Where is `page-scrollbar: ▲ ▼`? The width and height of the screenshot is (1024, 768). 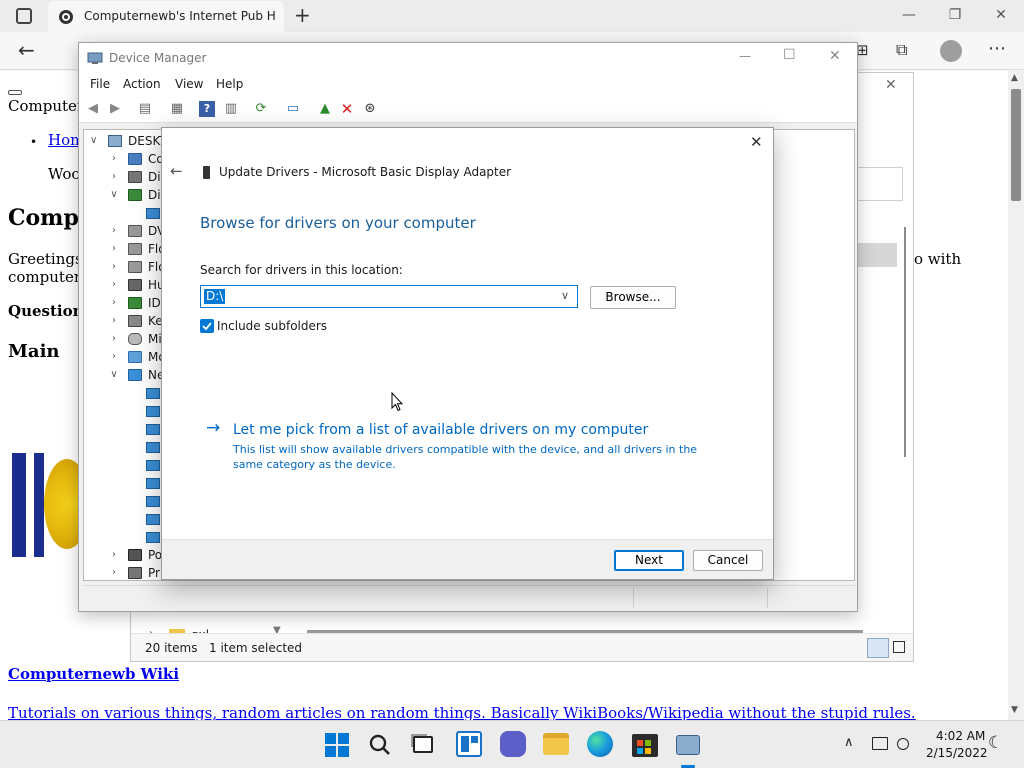 page-scrollbar: ▲ ▼ is located at coordinates (1016, 396).